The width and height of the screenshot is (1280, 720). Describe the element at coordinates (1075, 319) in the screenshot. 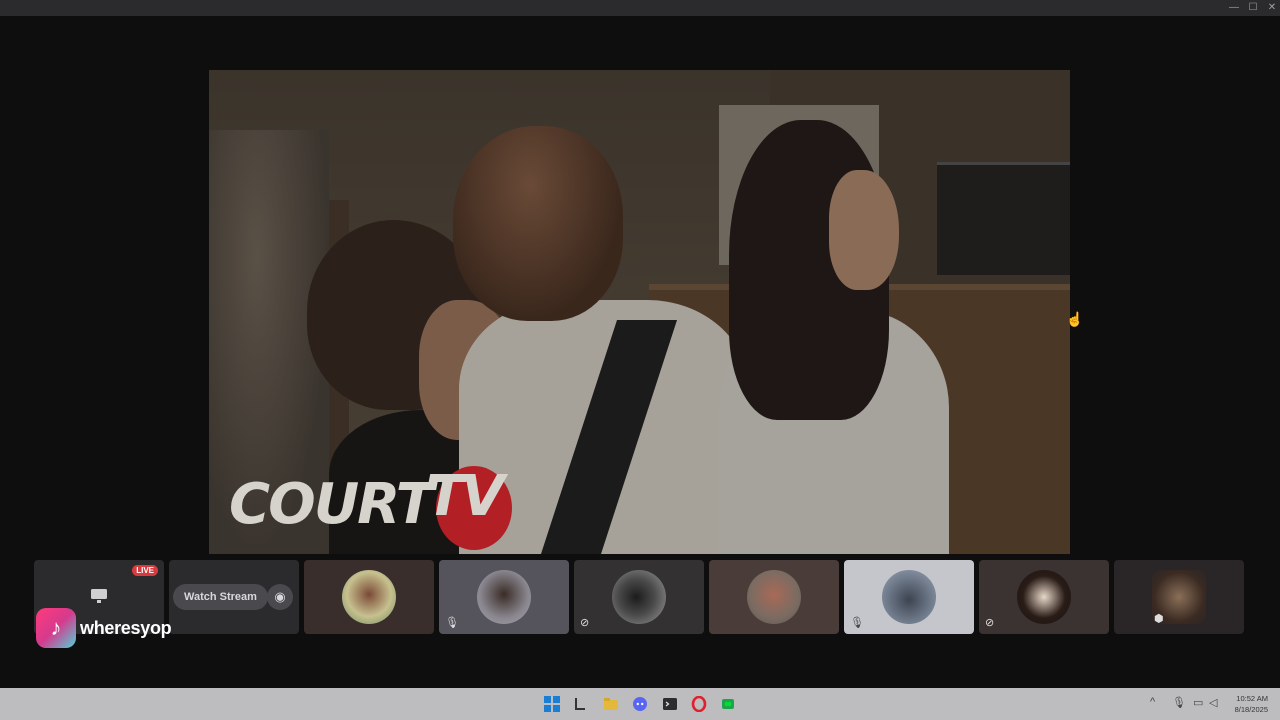

I see `hand-cursor-icon: ☝` at that location.